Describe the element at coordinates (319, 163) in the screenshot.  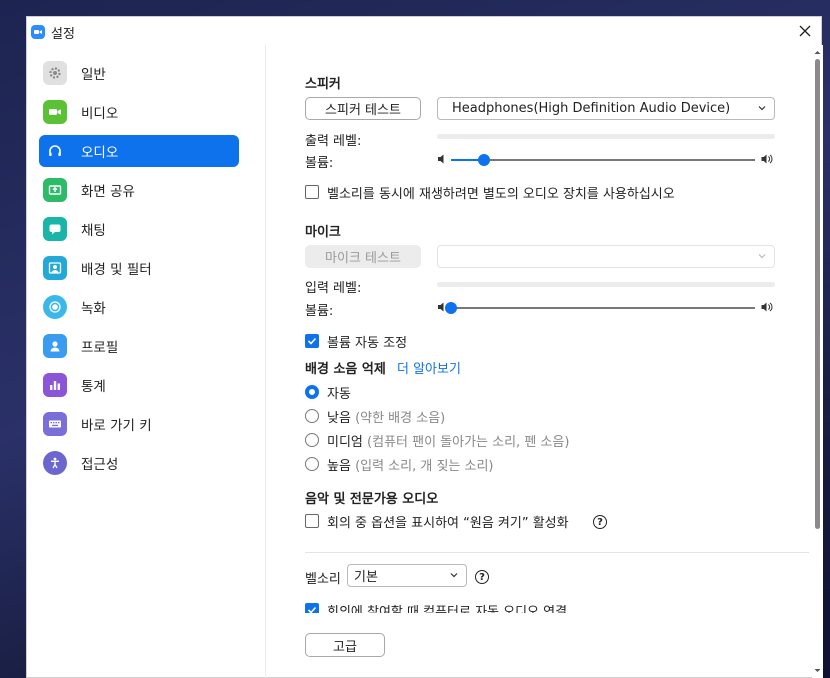
I see `speaker-volume-label: 볼륨:` at that location.